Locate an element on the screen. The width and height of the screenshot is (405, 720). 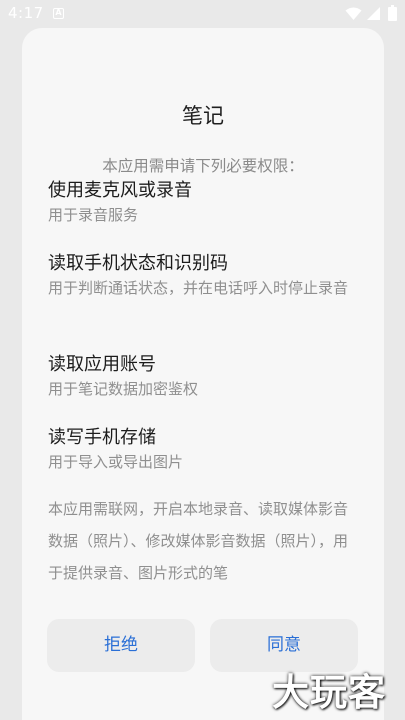
watermark-logo: 大玩客 is located at coordinates (329, 692).